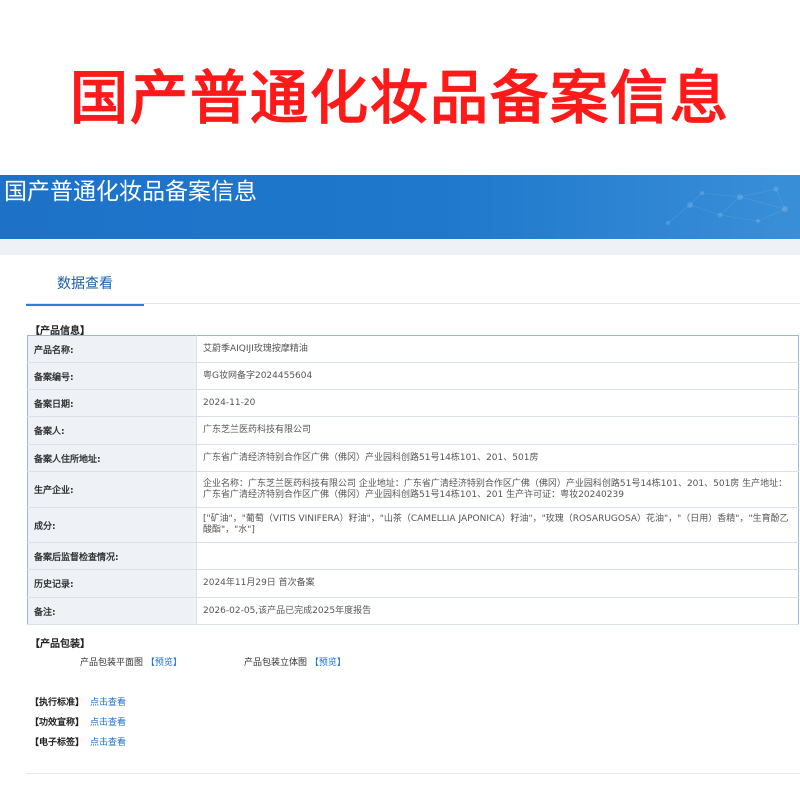 The height and width of the screenshot is (800, 800). I want to click on standard-row: 【执行标准】 点击查看, so click(78, 701).